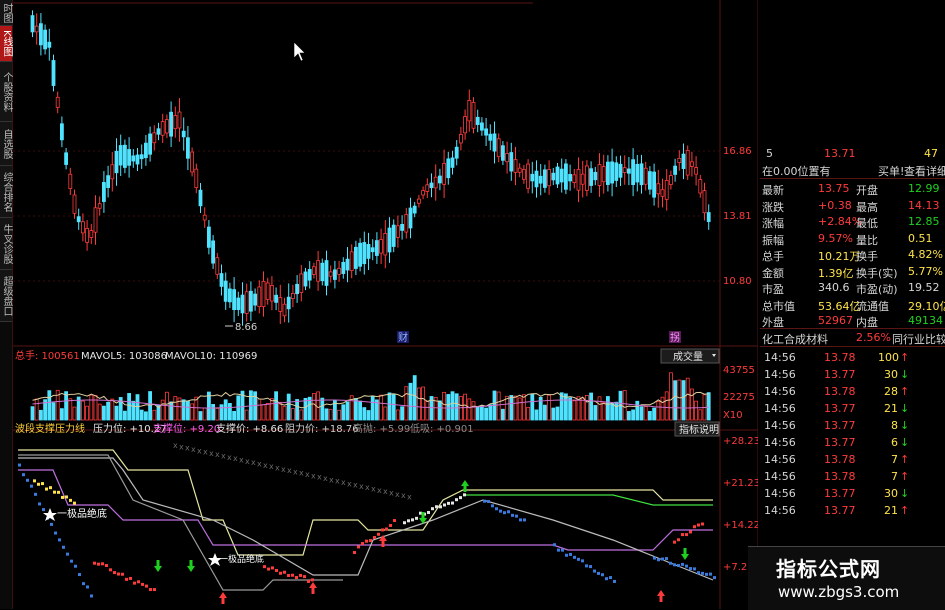  What do you see at coordinates (740, 525) in the screenshot?
I see `indicator-axis-label: +14.22` at bounding box center [740, 525].